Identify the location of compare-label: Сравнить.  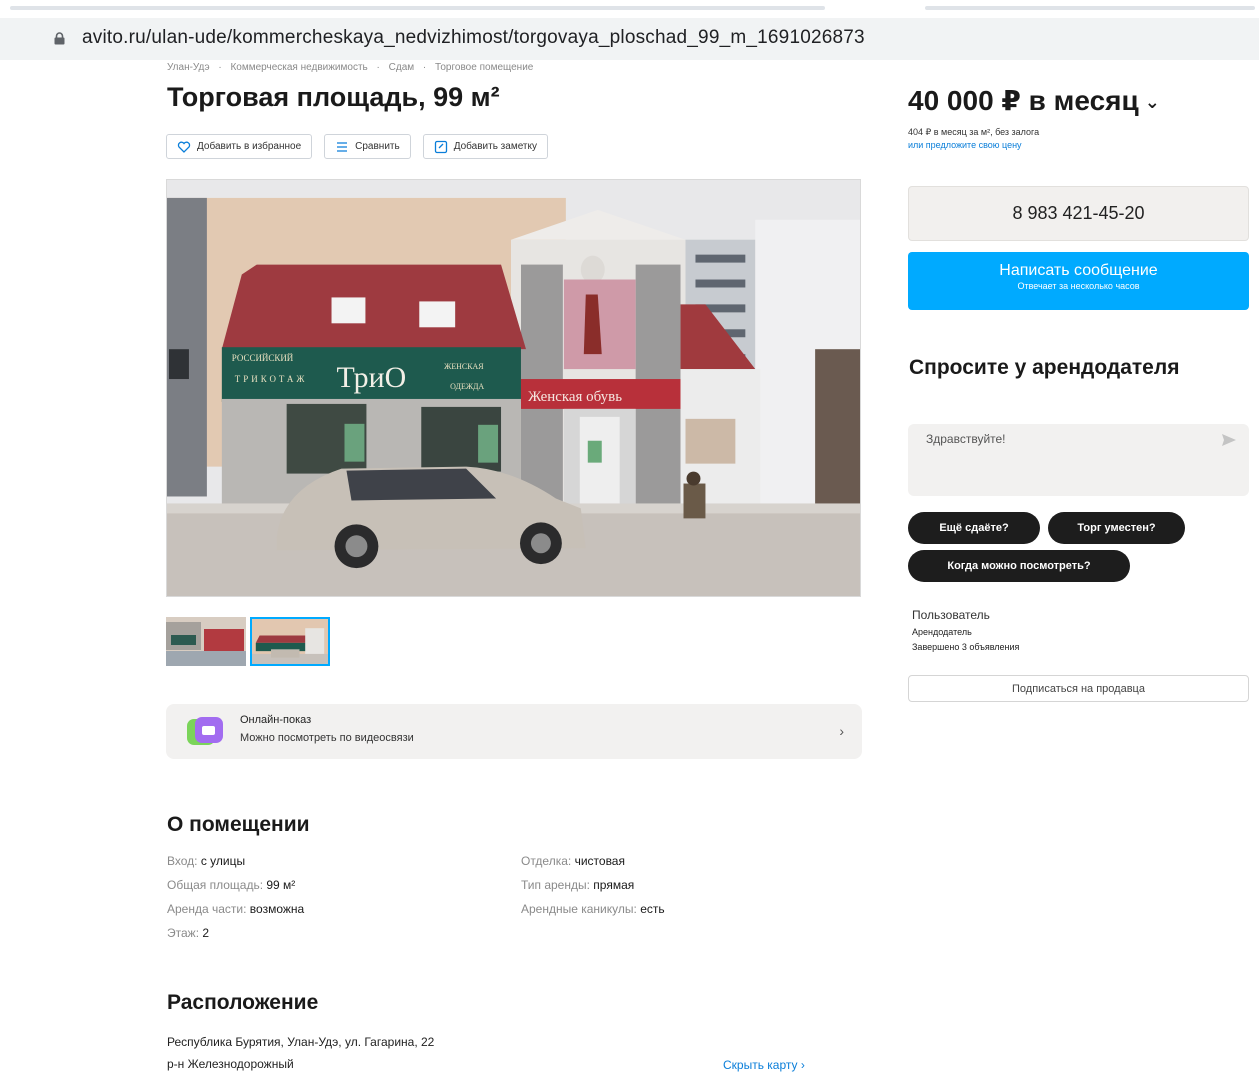
(377, 146).